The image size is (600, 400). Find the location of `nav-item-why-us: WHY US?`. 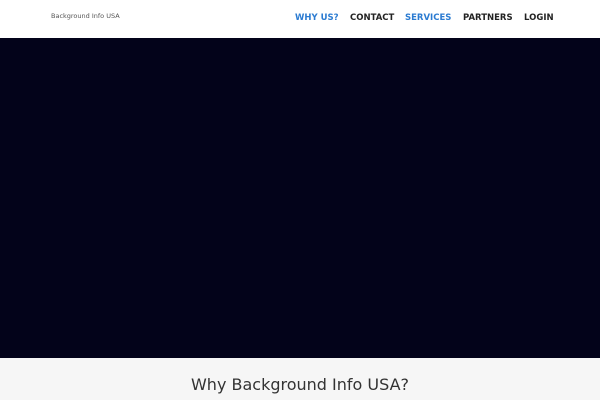

nav-item-why-us: WHY US? is located at coordinates (317, 18).